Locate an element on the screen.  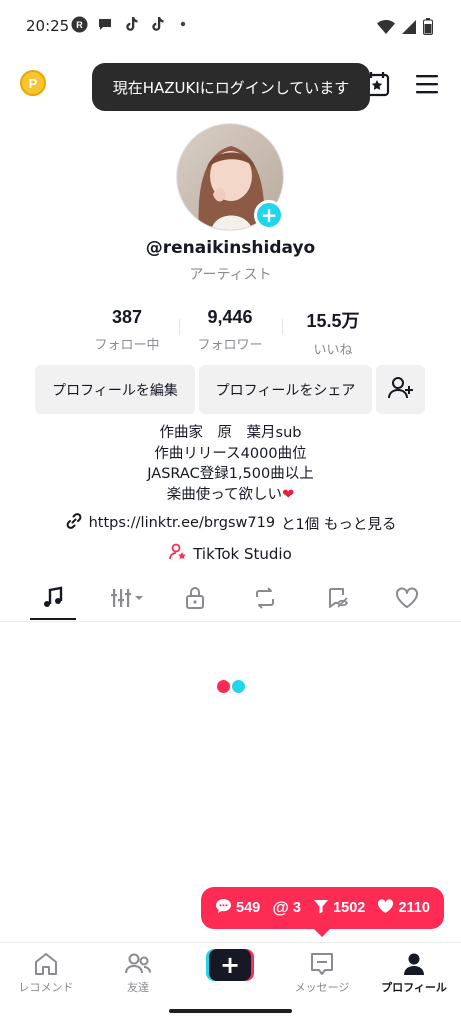
more-notifications-dot-icon is located at coordinates (183, 24).